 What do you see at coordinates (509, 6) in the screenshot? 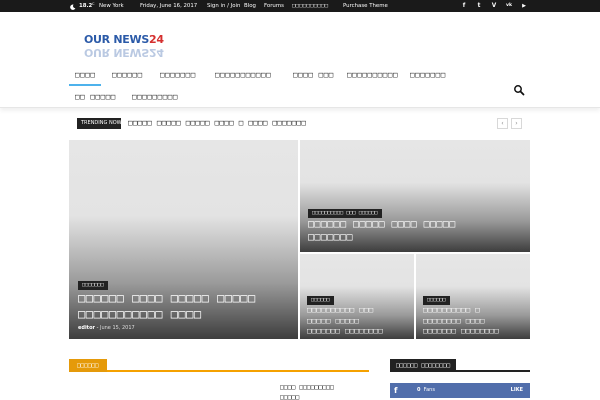
I see `vk-icon: vk` at bounding box center [509, 6].